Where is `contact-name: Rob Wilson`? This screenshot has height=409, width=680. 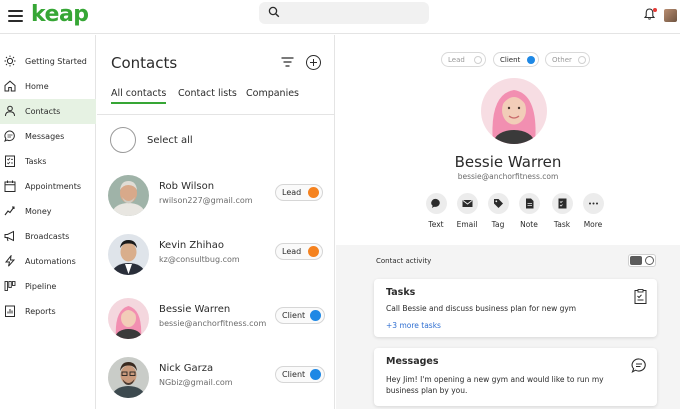 contact-name: Rob Wilson is located at coordinates (187, 186).